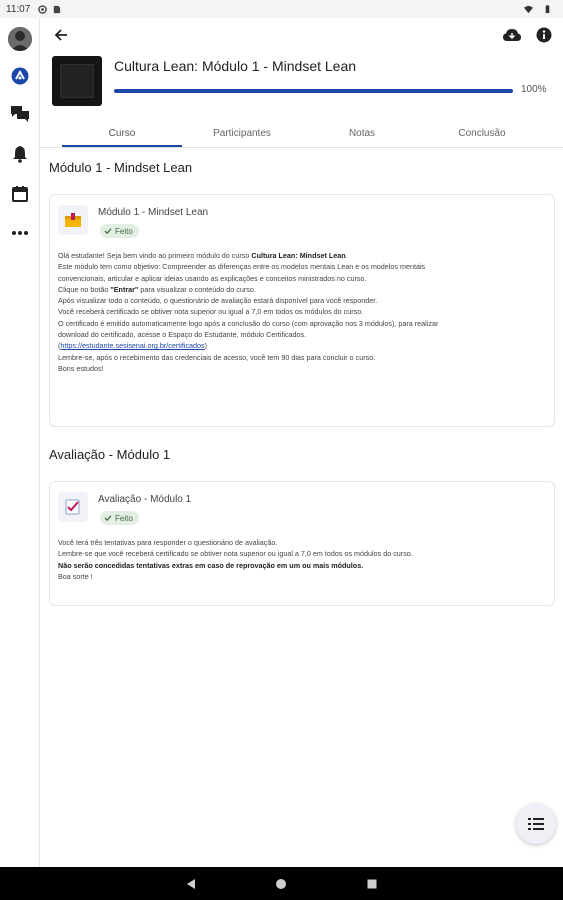 This screenshot has width=563, height=900. I want to click on status-time: 11:07, so click(18, 9).